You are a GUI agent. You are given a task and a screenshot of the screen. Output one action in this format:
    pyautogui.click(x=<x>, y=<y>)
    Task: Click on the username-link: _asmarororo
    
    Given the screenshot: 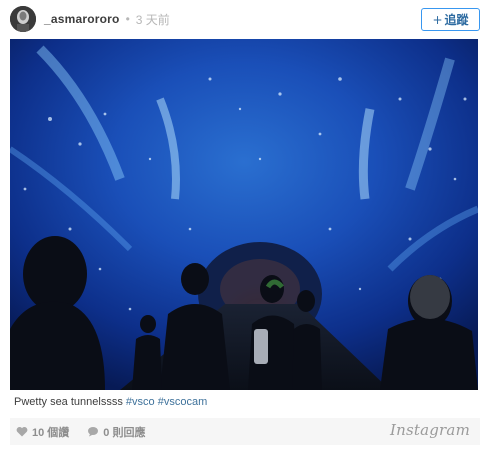 What is the action you would take?
    pyautogui.click(x=82, y=19)
    